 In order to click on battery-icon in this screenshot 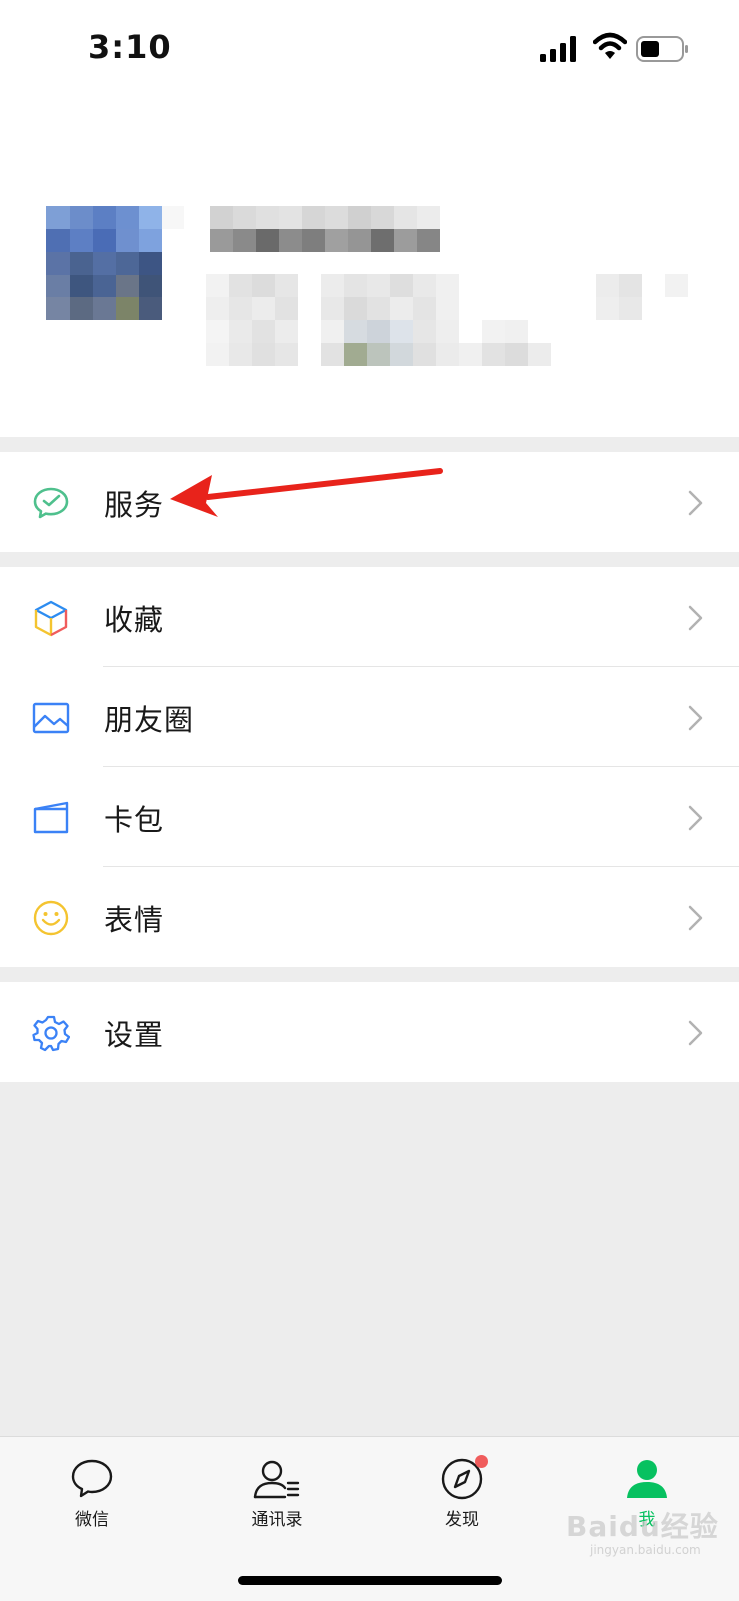, I will do `click(662, 49)`.